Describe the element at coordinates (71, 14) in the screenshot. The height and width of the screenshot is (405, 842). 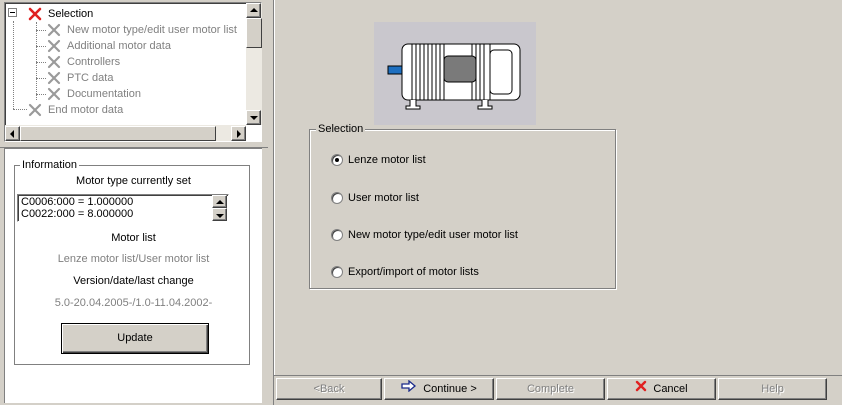
I see `tree-item-label: Selection` at that location.